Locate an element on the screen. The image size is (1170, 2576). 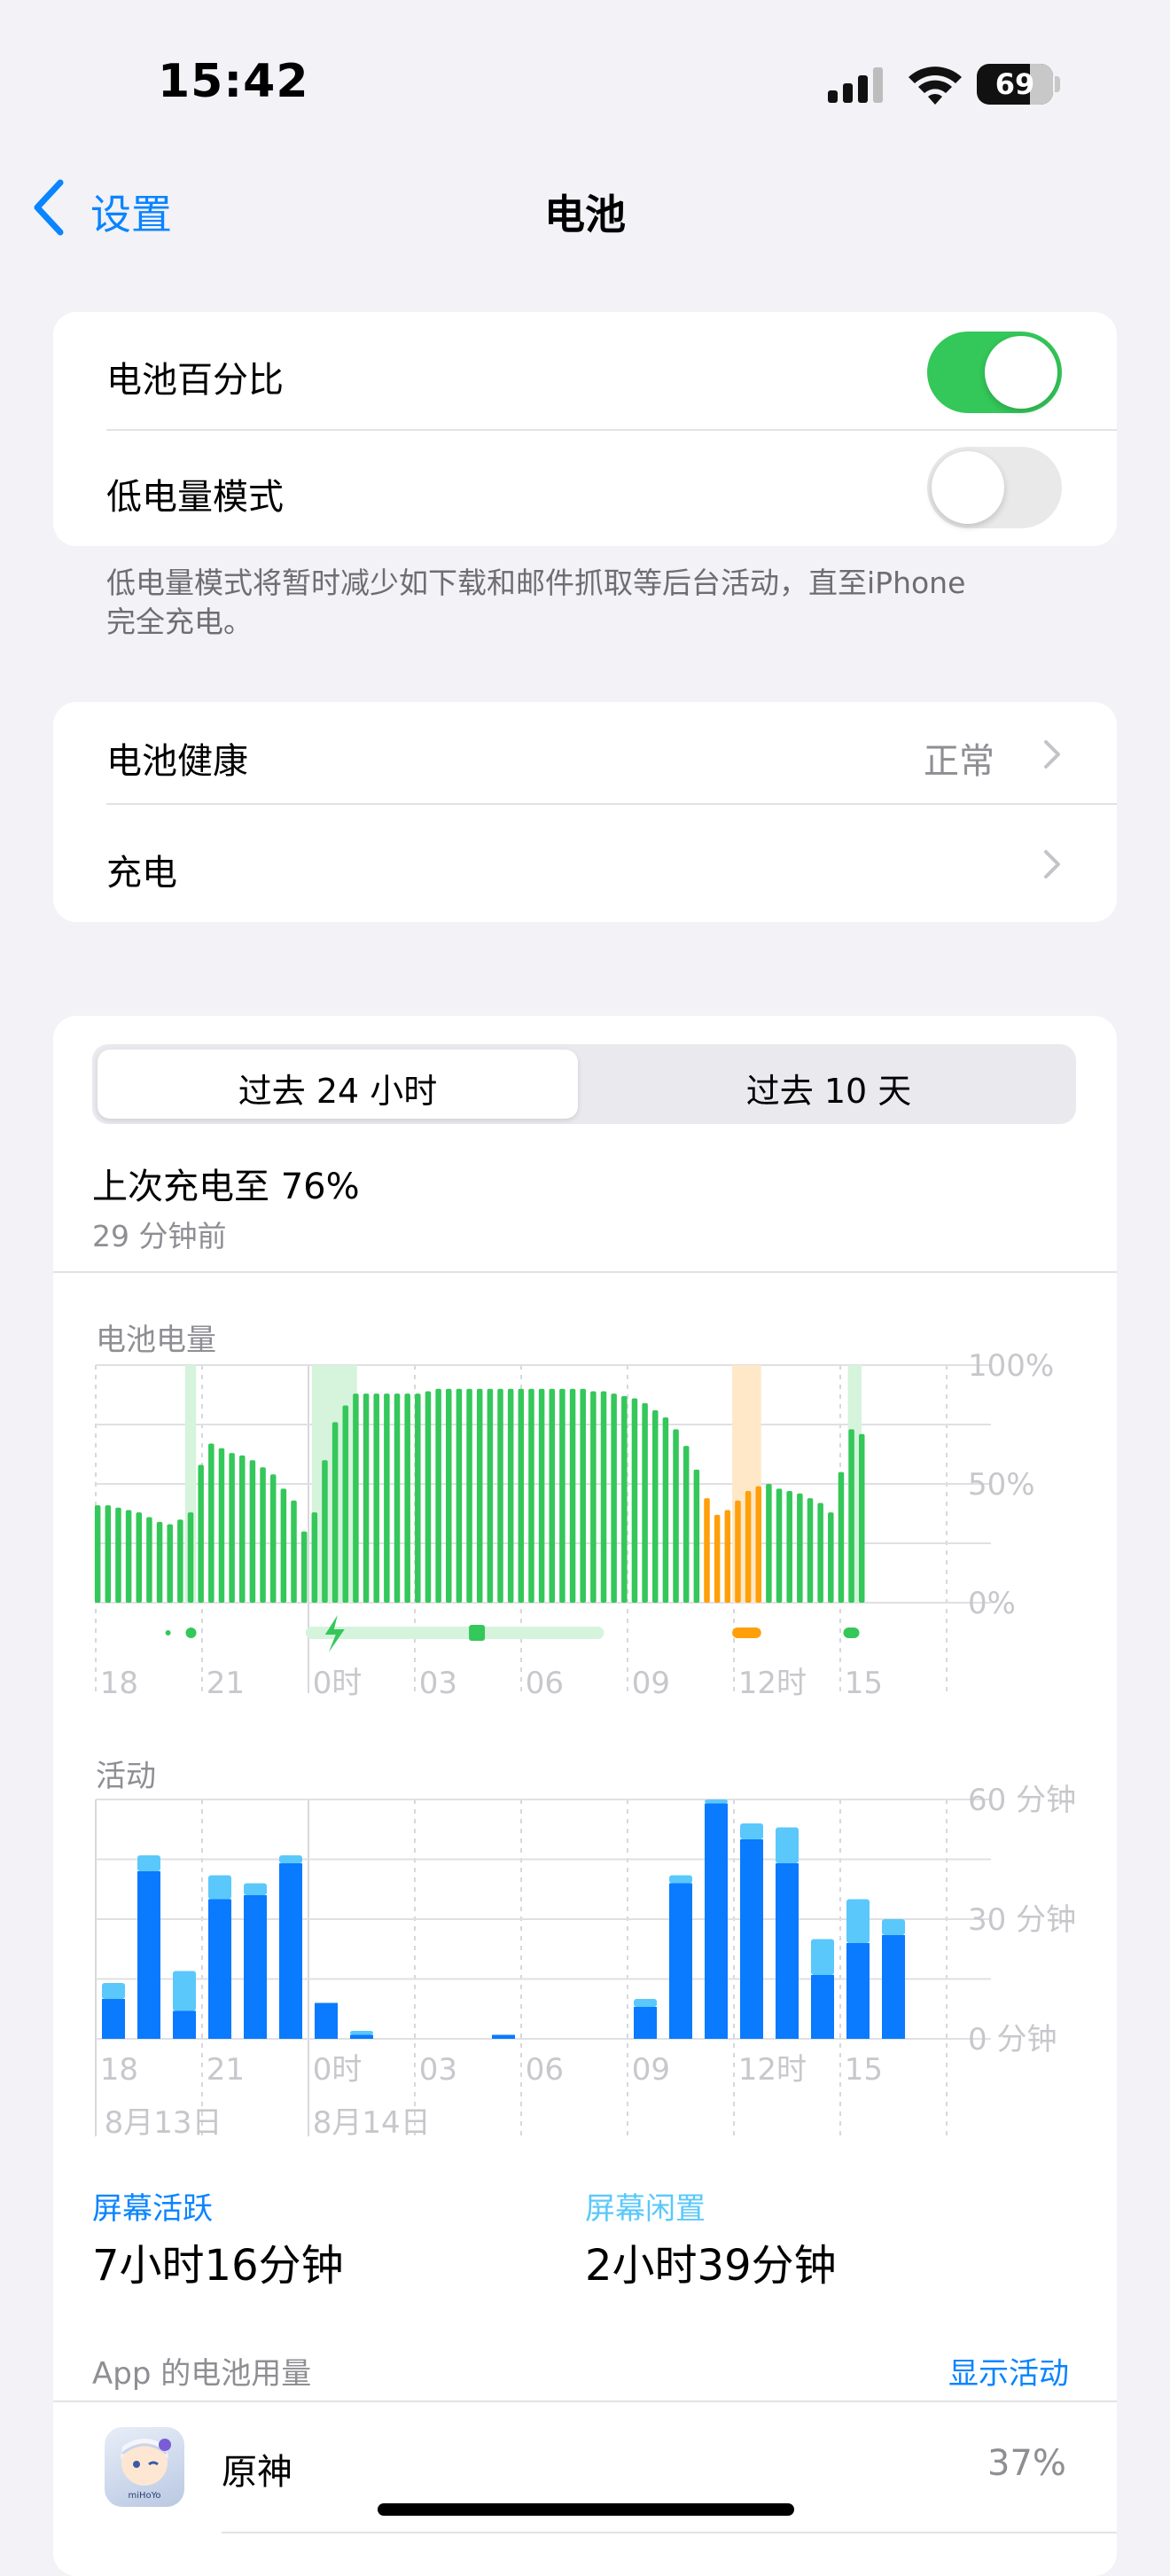
app-row-genshin is located at coordinates (585, 2470).